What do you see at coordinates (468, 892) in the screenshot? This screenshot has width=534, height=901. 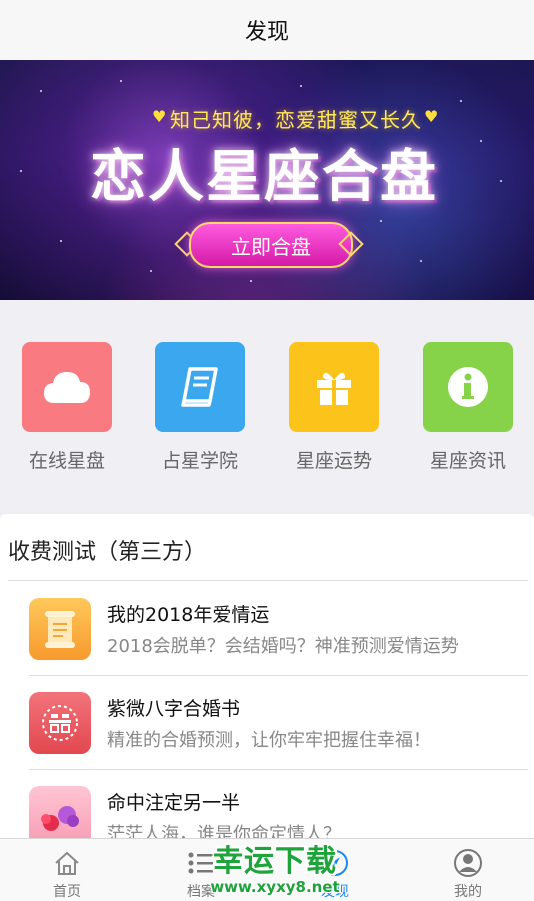 I see `tab-label: 我的` at bounding box center [468, 892].